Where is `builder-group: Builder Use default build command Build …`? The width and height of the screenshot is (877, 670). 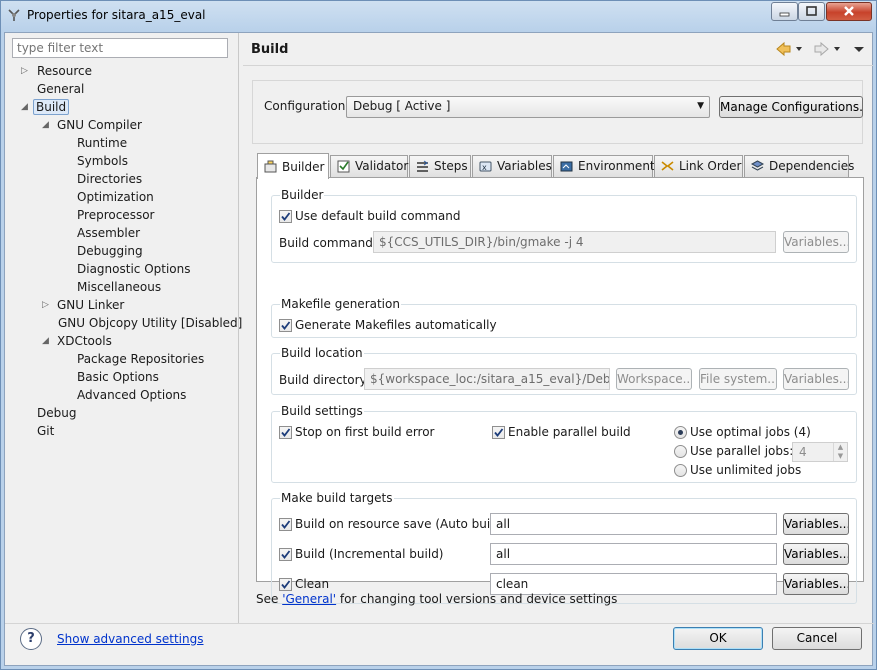 builder-group: Builder Use default build command Build … is located at coordinates (564, 225).